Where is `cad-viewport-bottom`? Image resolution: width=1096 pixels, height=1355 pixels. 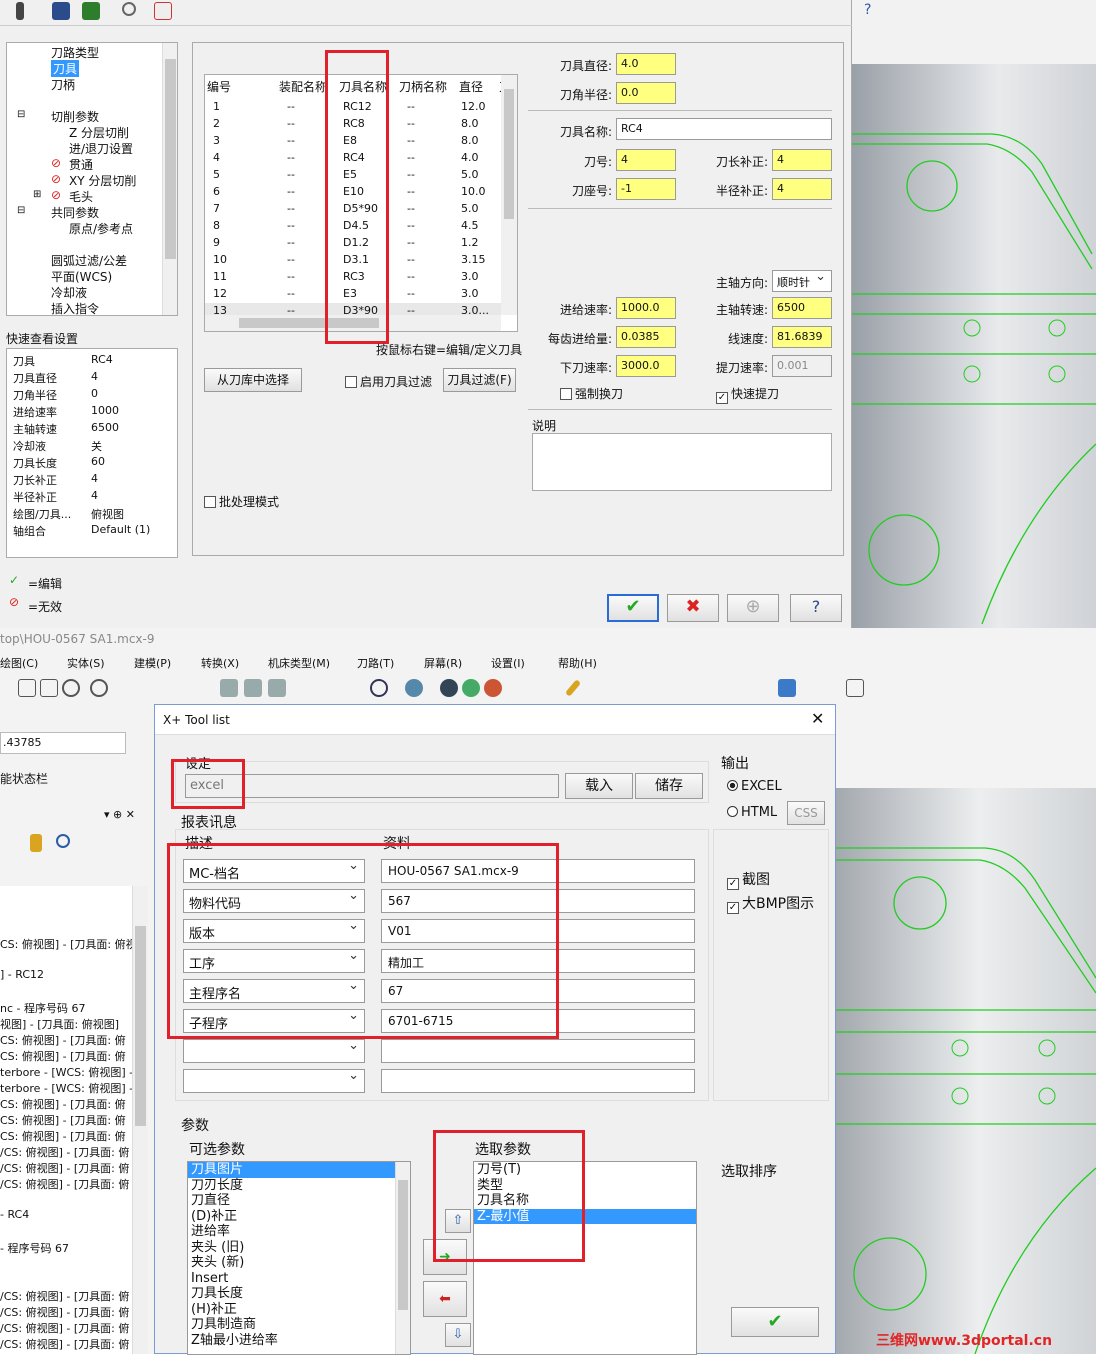 cad-viewport-bottom is located at coordinates (965, 1071).